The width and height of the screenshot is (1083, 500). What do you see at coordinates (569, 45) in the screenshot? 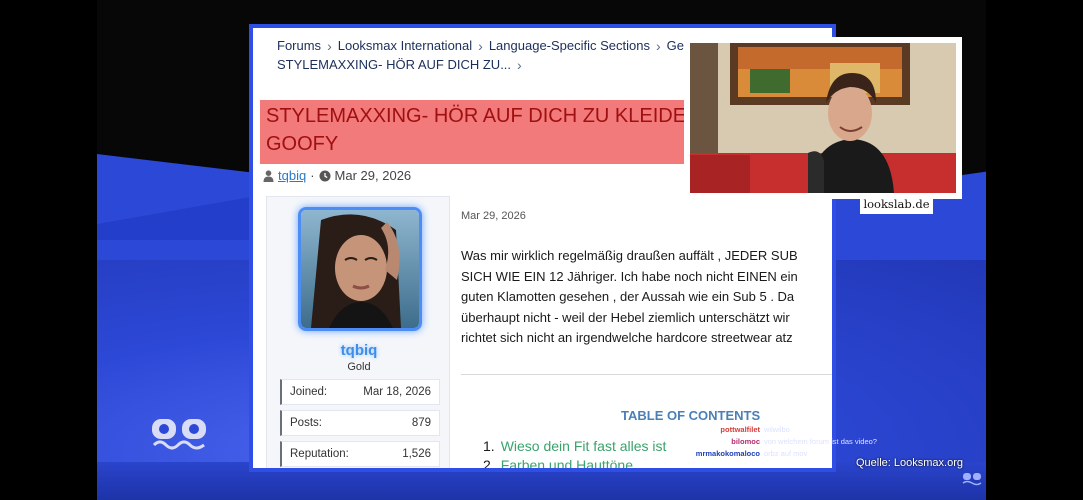
I see `breadcrumb-language-sections: Language-Specific Sections` at bounding box center [569, 45].